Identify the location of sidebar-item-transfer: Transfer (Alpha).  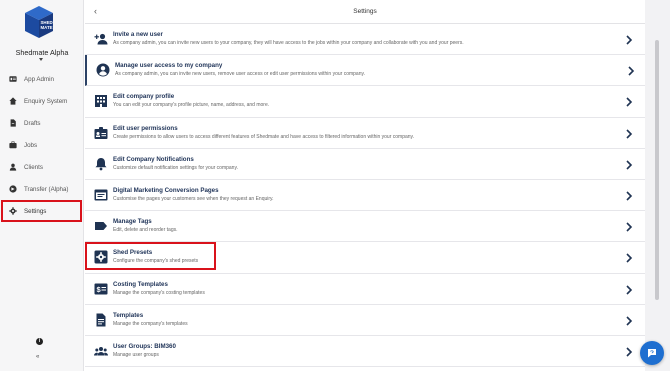
(42, 189).